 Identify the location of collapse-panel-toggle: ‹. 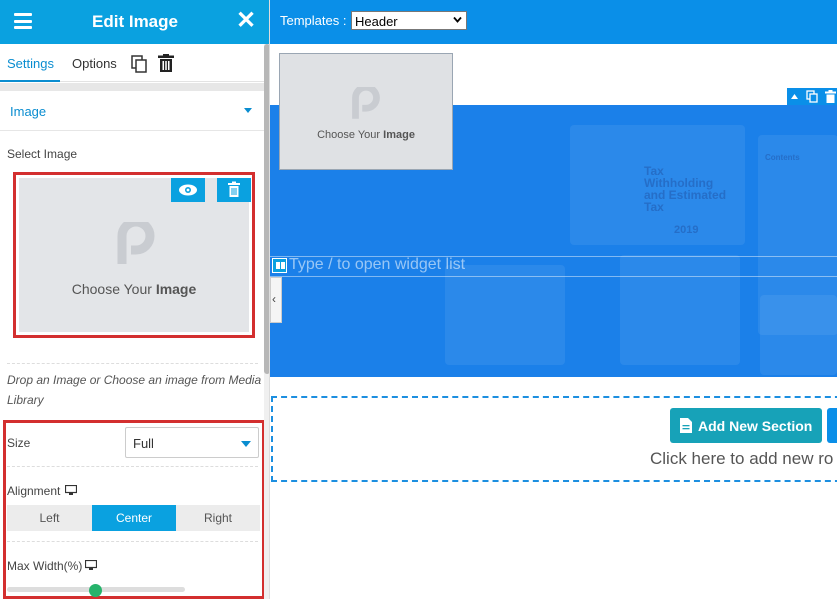
(276, 300).